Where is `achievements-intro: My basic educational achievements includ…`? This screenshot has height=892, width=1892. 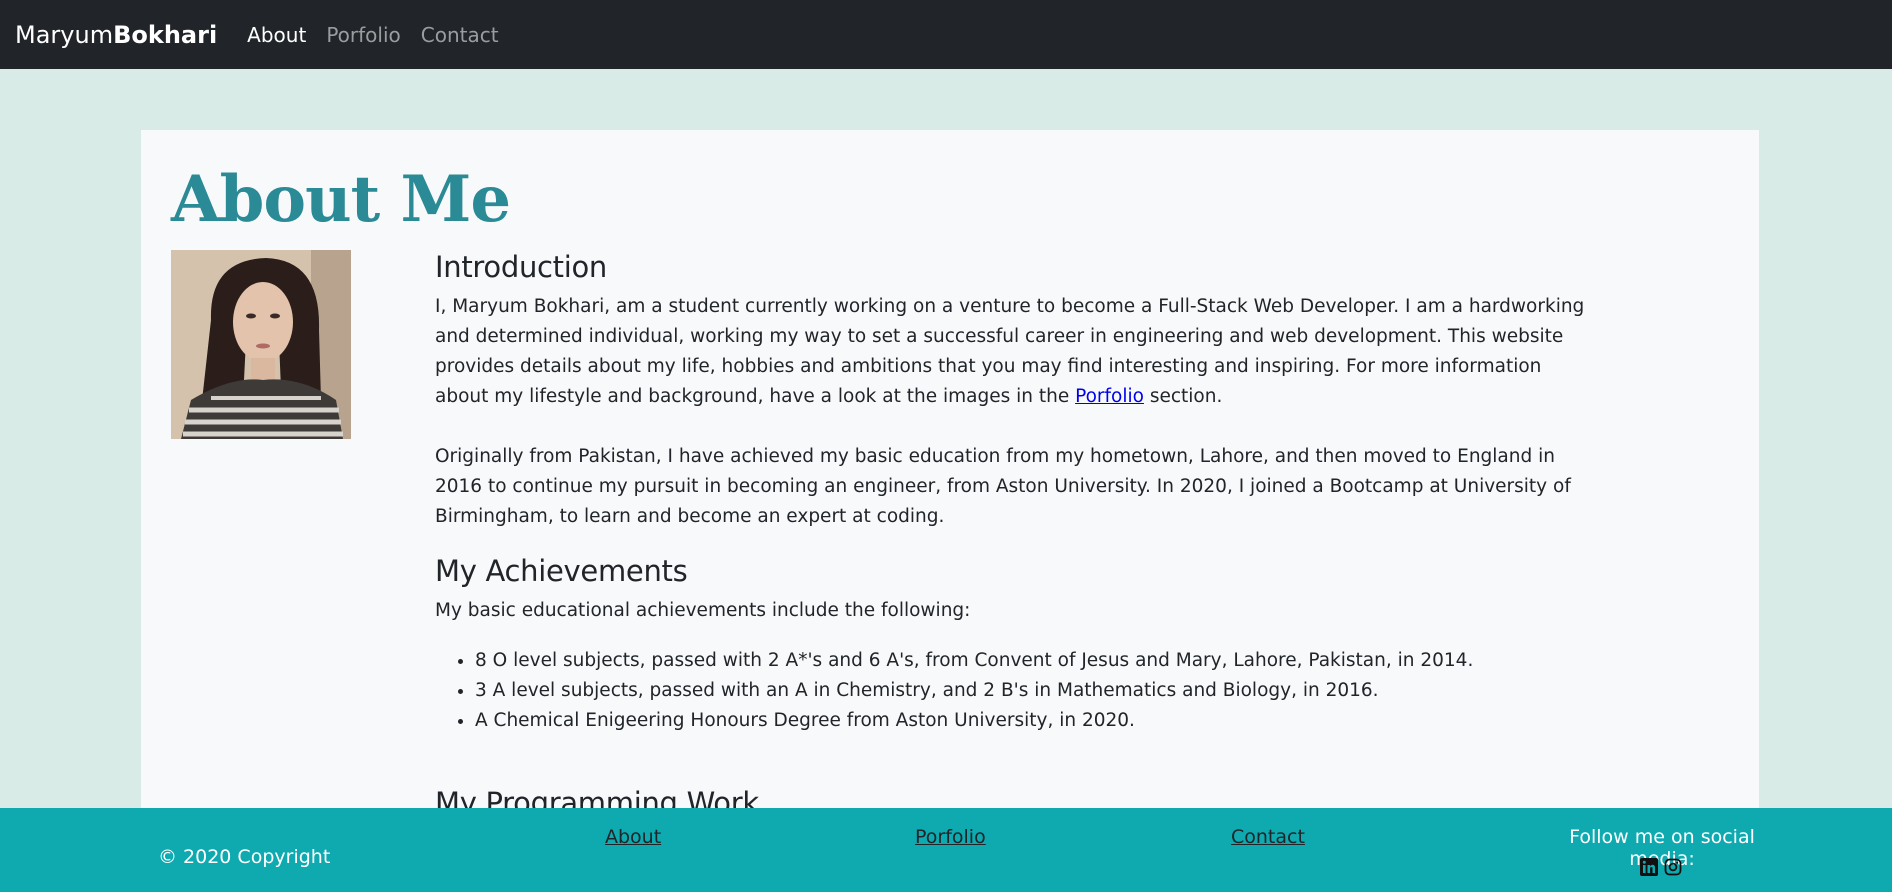 achievements-intro: My basic educational achievements includ… is located at coordinates (703, 610).